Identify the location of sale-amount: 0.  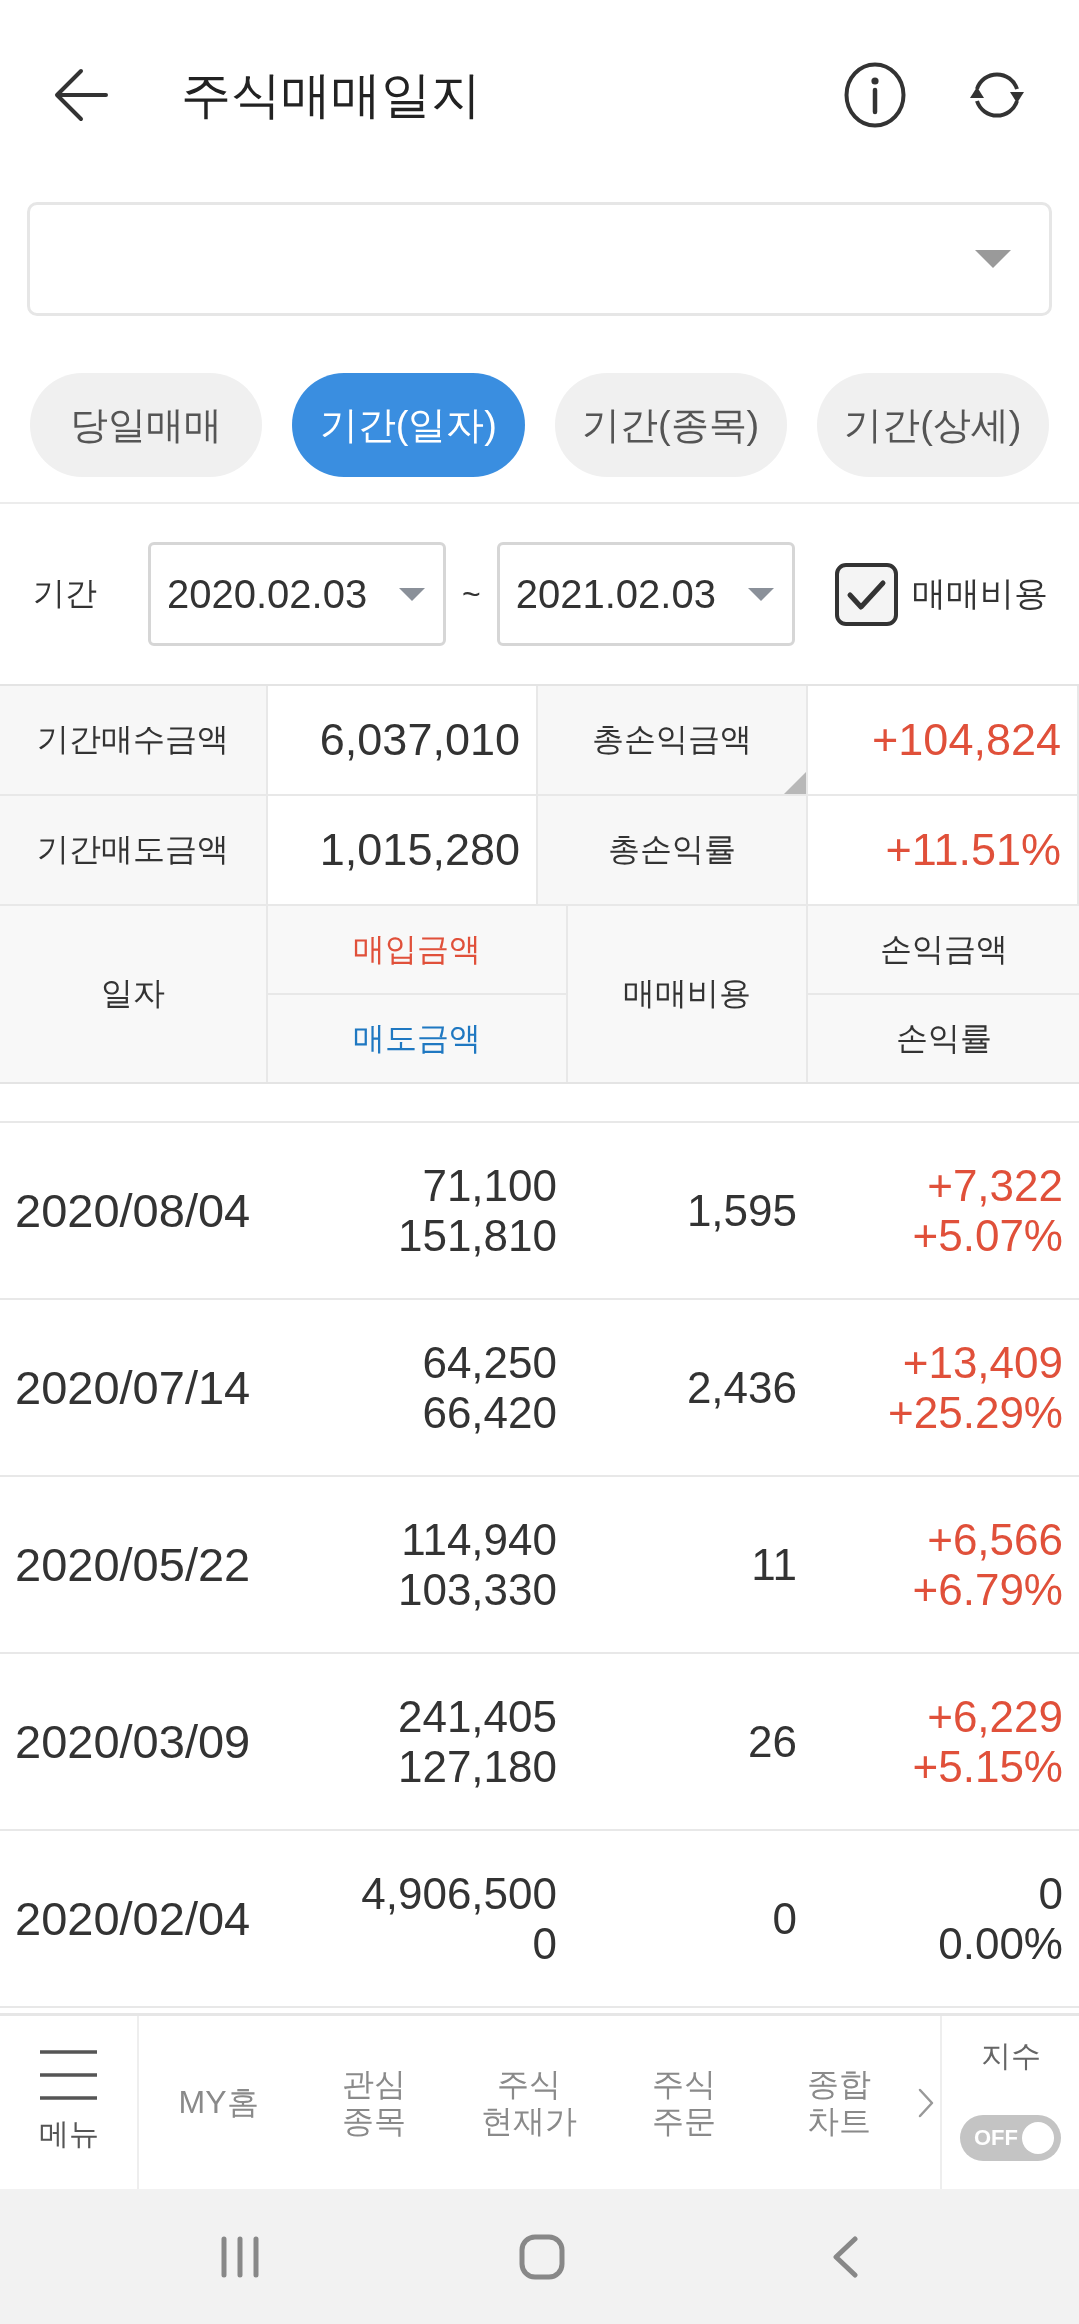
(544, 1943).